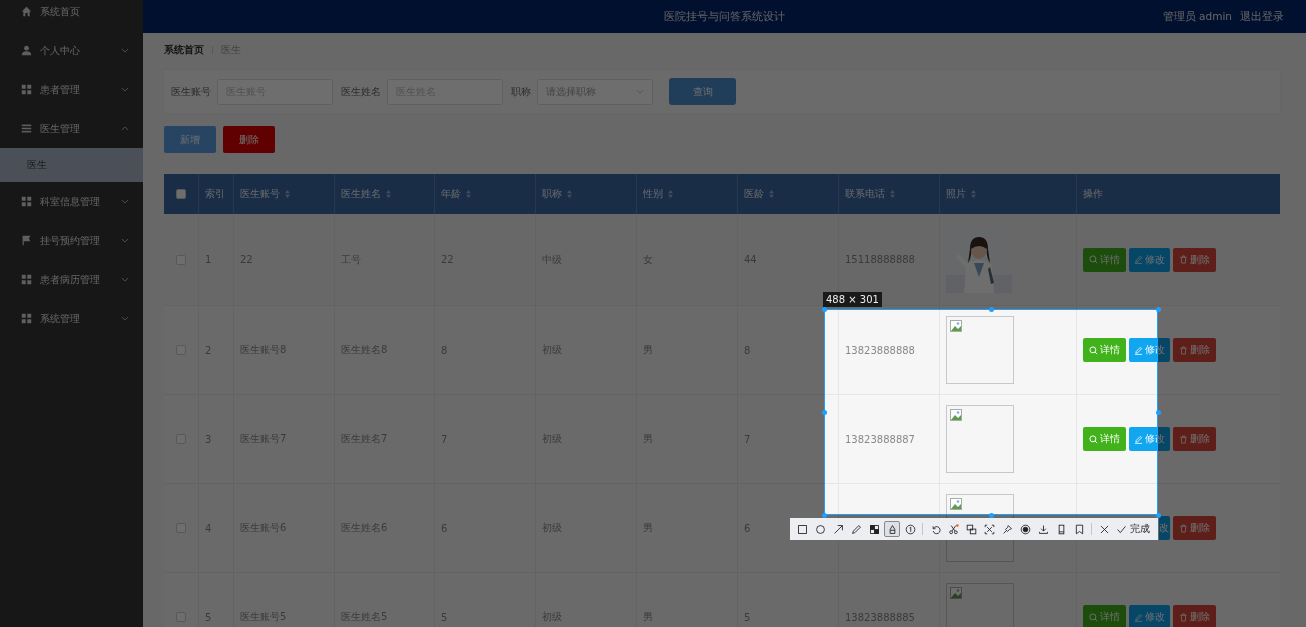  I want to click on column-header: 年龄, so click(451, 194).